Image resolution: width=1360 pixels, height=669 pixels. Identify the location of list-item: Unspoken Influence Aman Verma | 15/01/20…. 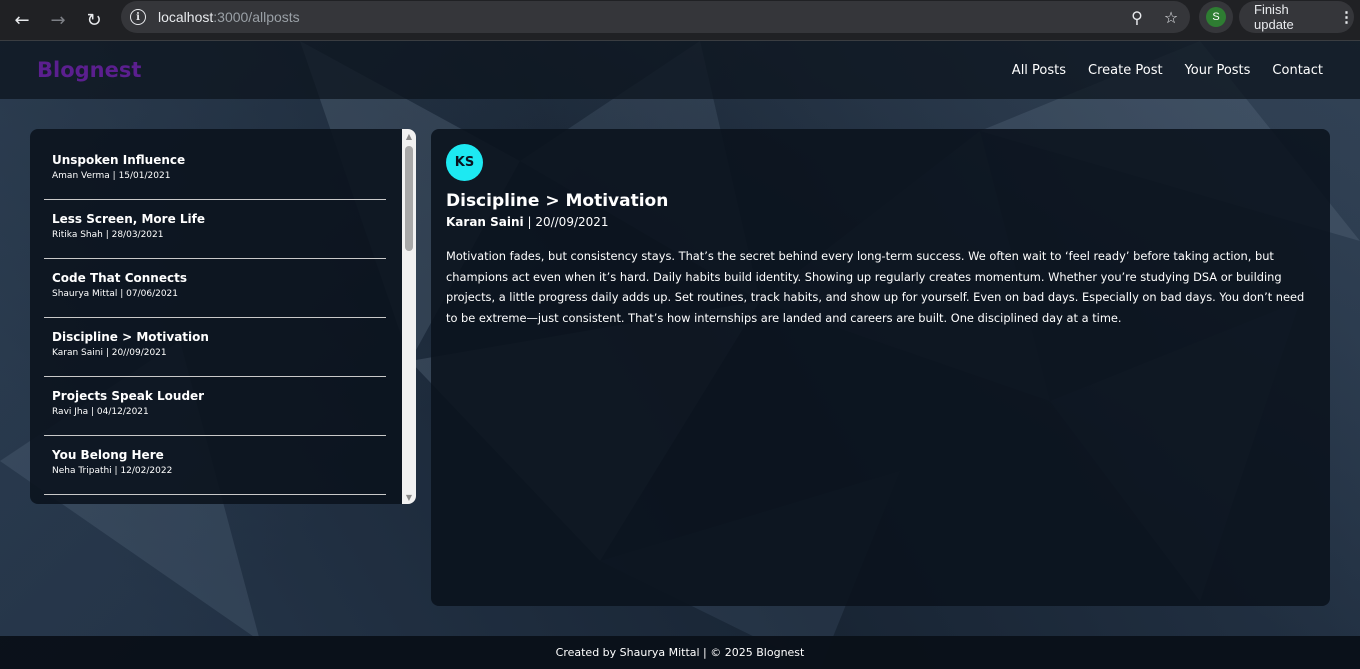
(215, 170).